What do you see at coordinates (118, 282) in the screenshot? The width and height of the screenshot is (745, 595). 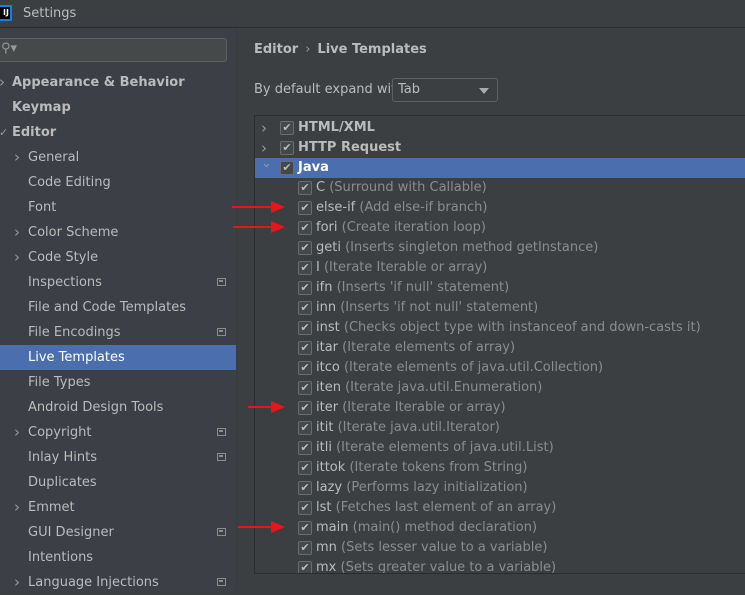 I see `sidebar-item: Inspections` at bounding box center [118, 282].